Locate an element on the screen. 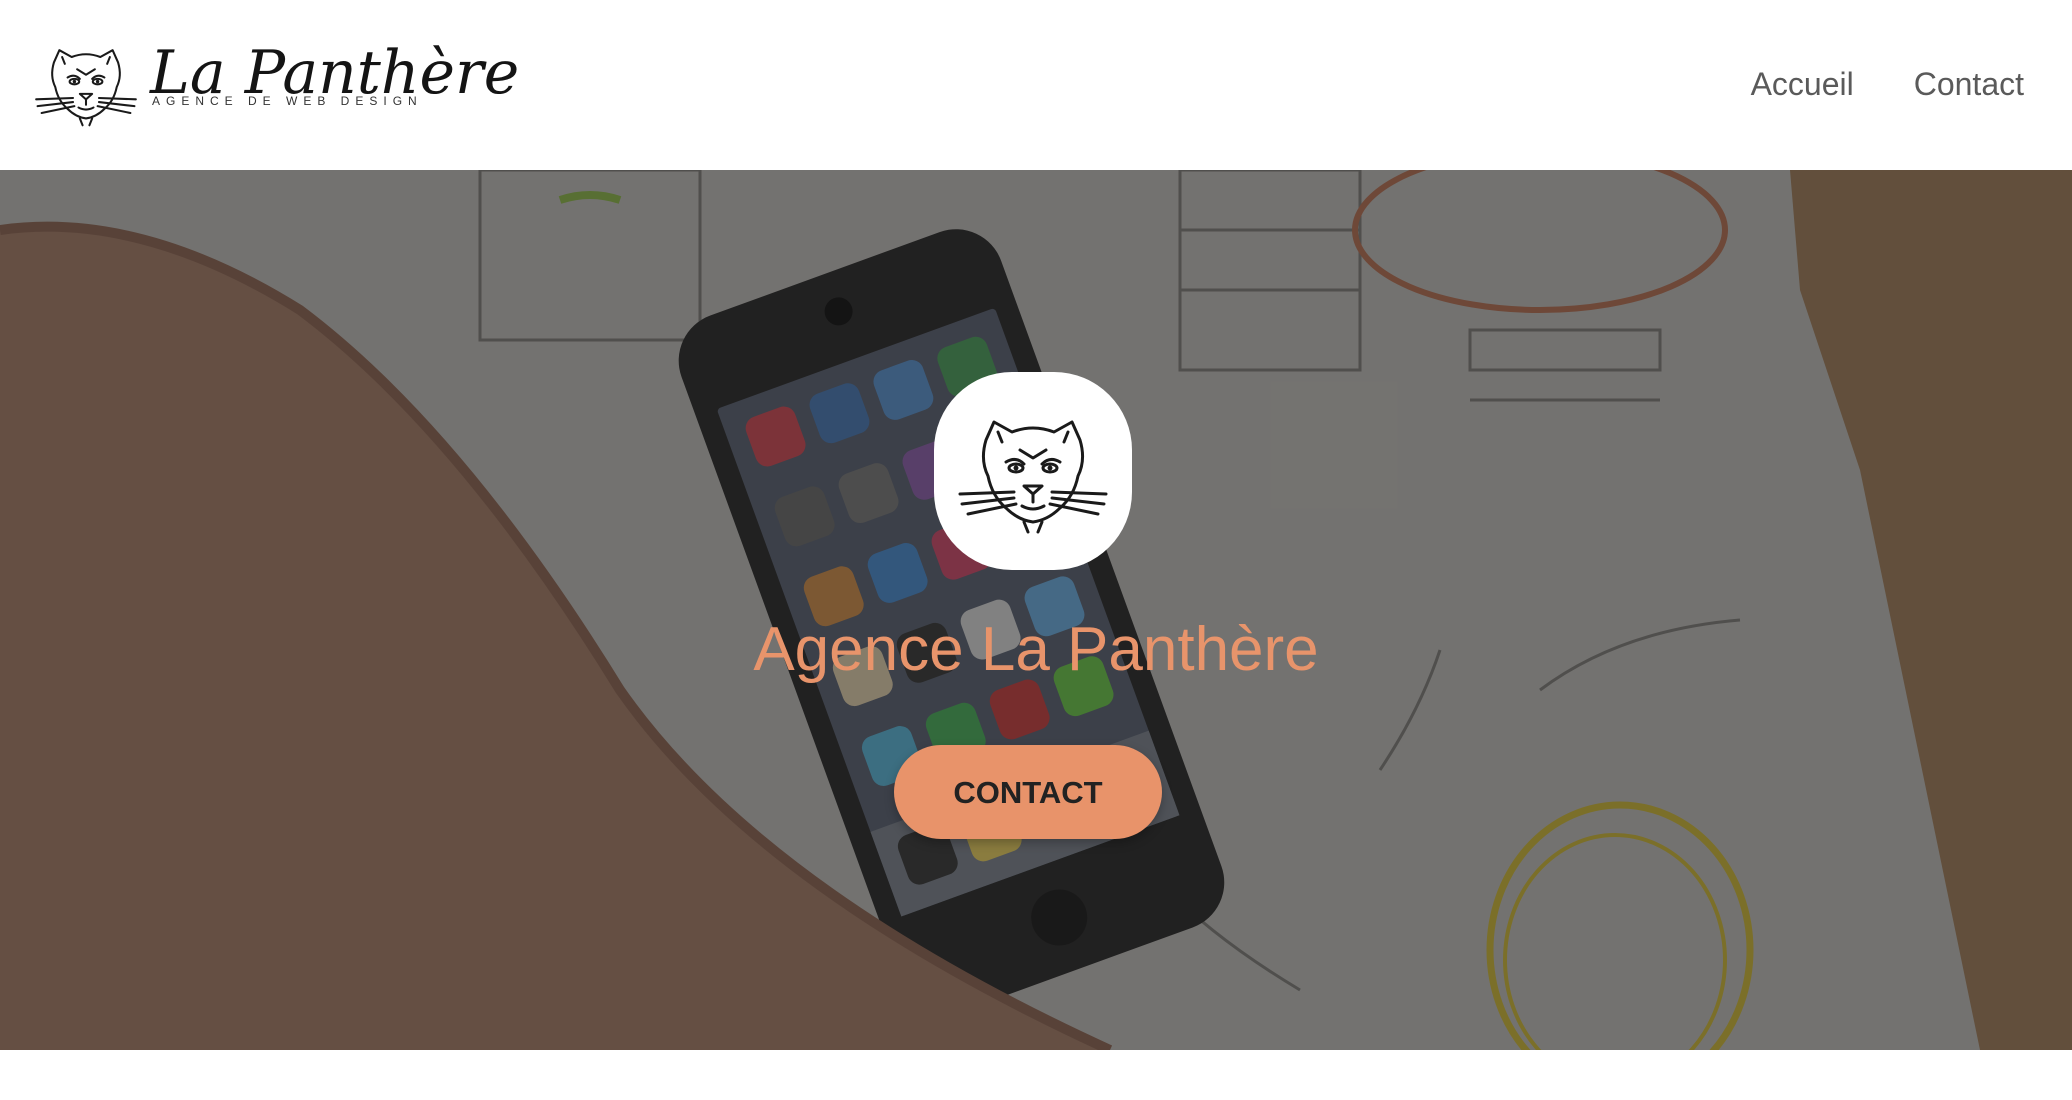 The height and width of the screenshot is (1100, 2072). contact-button: CONTACT is located at coordinates (1028, 792).